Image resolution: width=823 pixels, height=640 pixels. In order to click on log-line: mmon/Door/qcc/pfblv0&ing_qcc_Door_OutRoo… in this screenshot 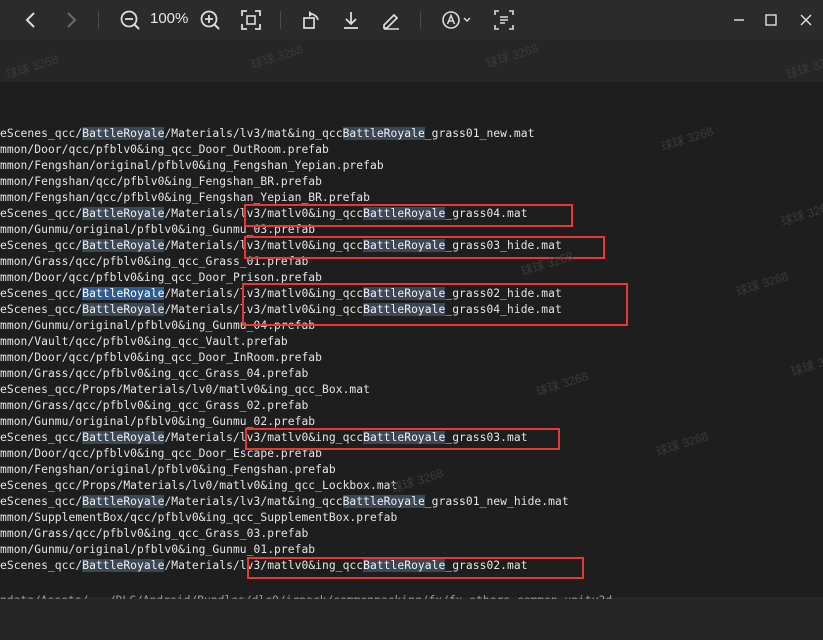, I will do `click(164, 150)`.